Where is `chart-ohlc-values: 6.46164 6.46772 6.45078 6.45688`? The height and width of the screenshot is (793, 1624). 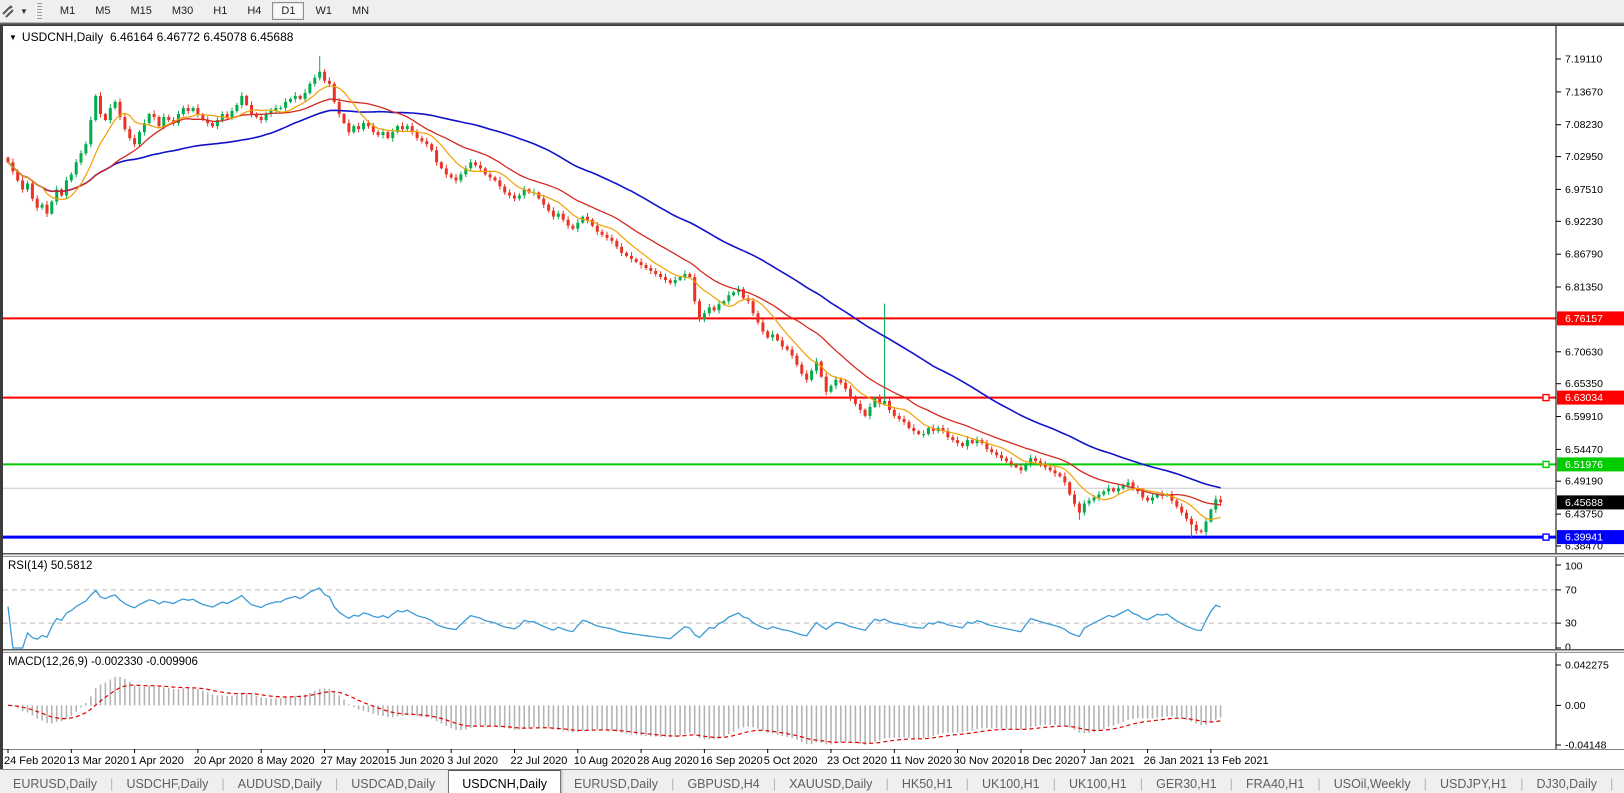 chart-ohlc-values: 6.46164 6.46772 6.45078 6.45688 is located at coordinates (201, 37).